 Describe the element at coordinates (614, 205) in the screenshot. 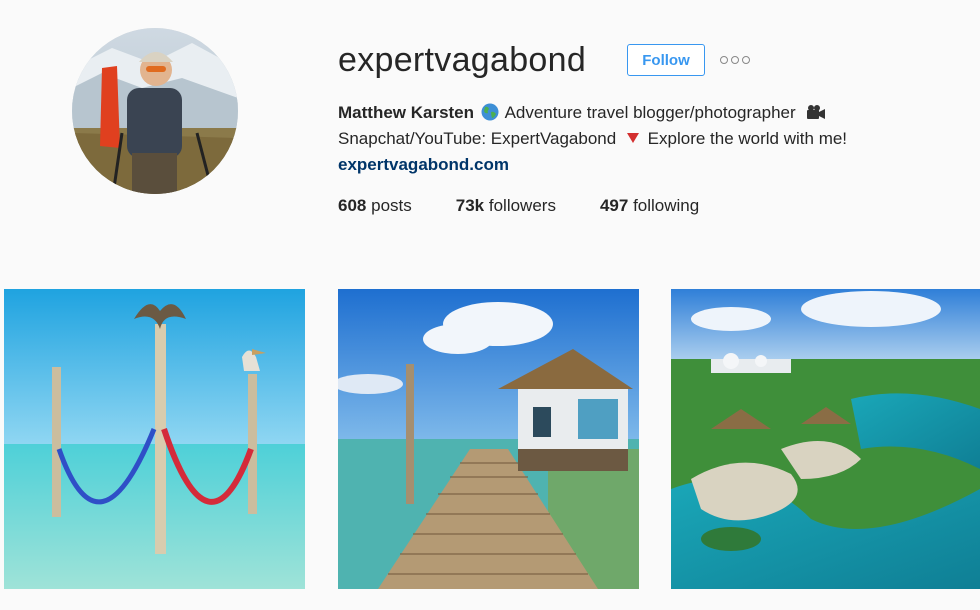

I see `following-count: 497` at that location.